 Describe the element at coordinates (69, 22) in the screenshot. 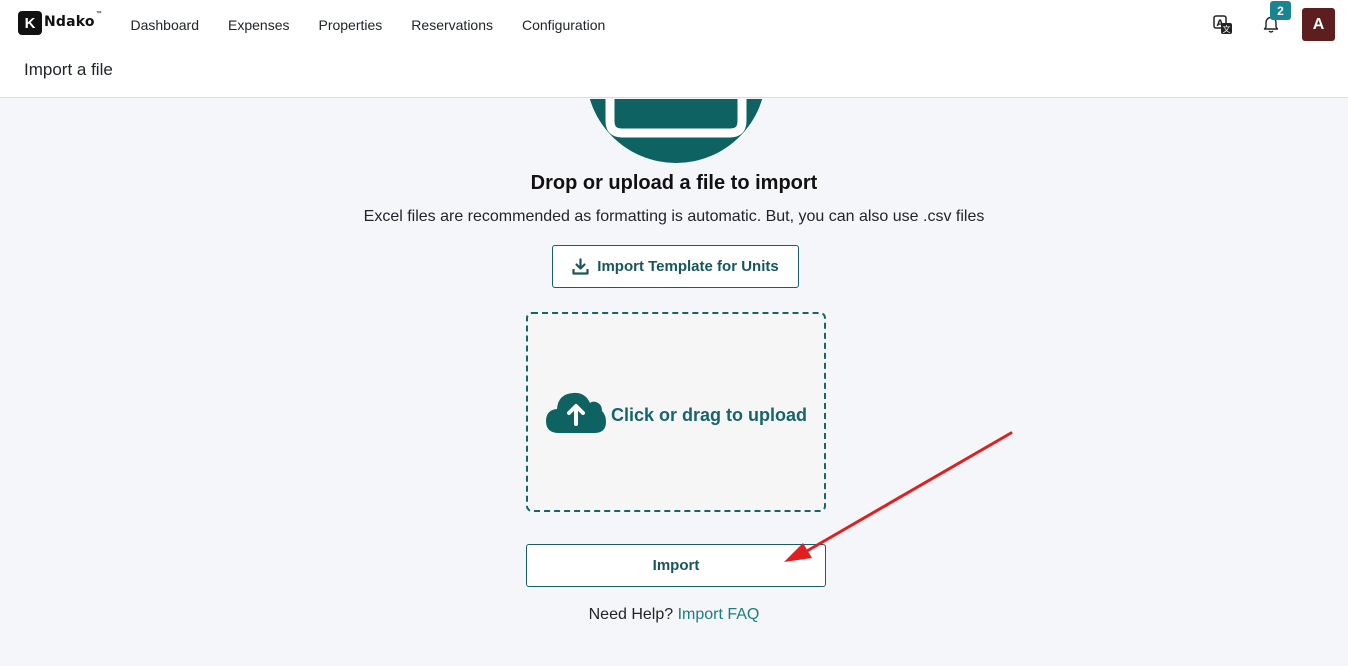

I see `logo-name: Ndako` at that location.